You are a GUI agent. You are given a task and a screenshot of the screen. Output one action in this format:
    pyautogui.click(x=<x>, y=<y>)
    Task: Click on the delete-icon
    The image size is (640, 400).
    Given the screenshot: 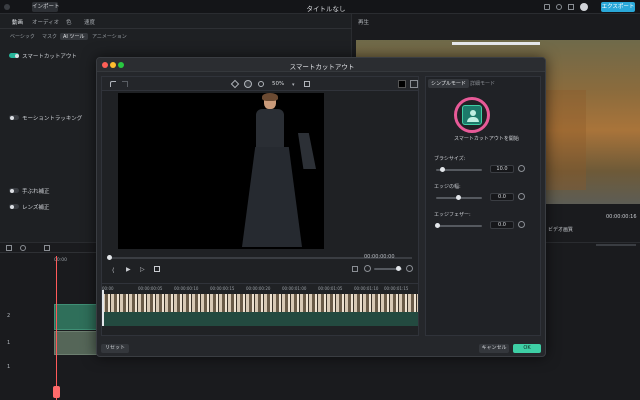 What is the action you would take?
    pyautogui.click(x=47, y=248)
    